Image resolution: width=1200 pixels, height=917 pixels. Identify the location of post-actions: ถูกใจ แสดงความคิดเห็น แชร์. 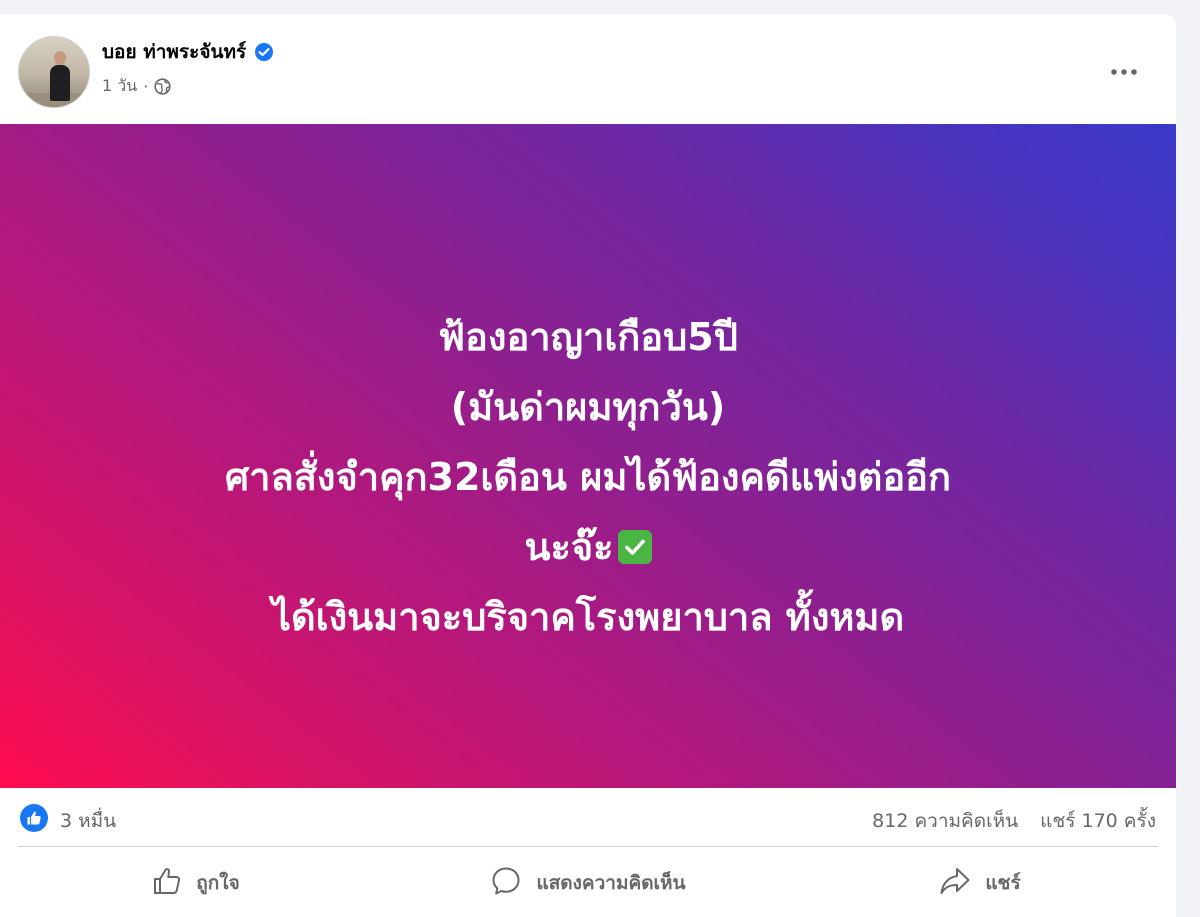
(588, 883).